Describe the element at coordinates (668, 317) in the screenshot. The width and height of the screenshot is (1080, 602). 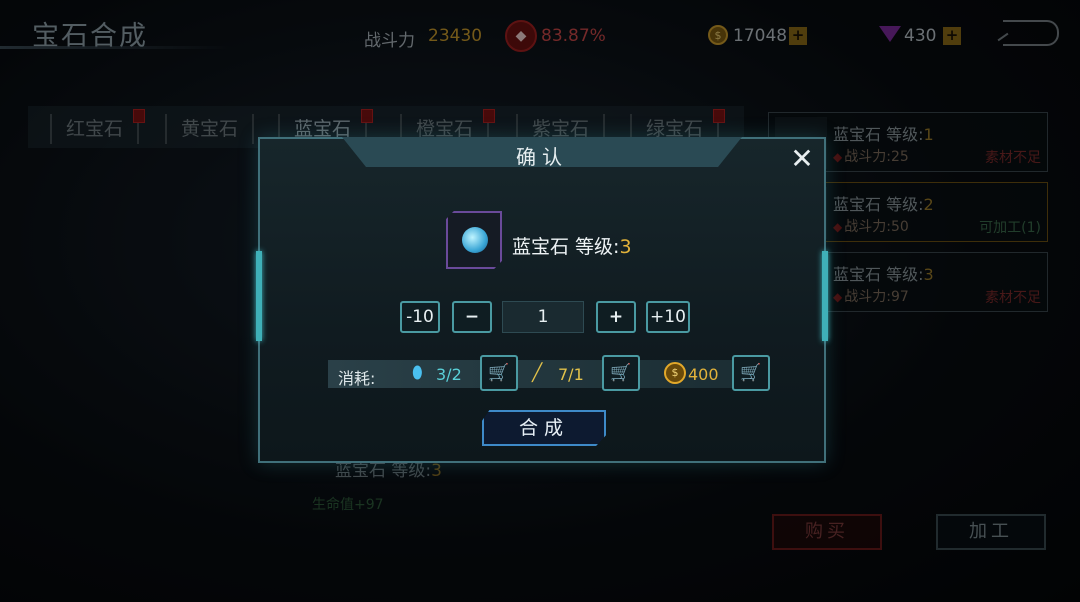
I see `plus-ten-button: +10` at that location.